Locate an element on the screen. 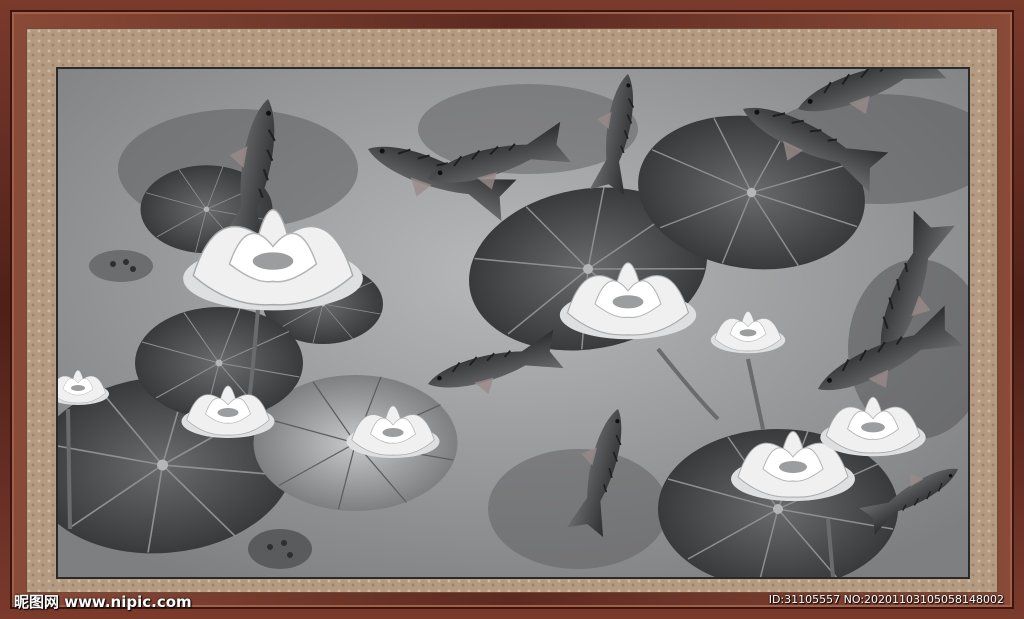 The height and width of the screenshot is (619, 1024). id-watermark: ID:31105557 NO:20201103105058148002 is located at coordinates (886, 599).